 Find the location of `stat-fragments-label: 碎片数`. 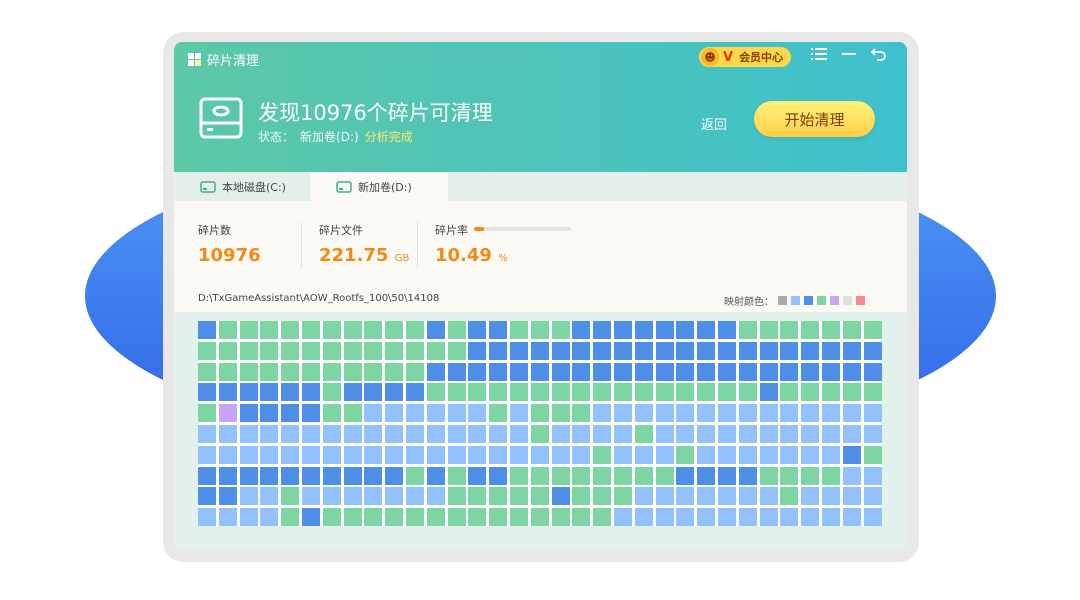

stat-fragments-label: 碎片数 is located at coordinates (214, 230).